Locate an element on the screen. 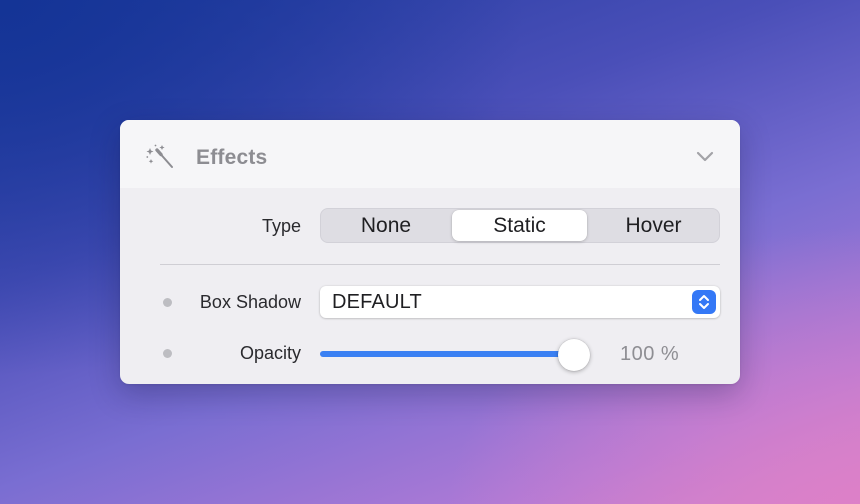 Image resolution: width=860 pixels, height=504 pixels. type-segmented-control: None Static Hover is located at coordinates (520, 225).